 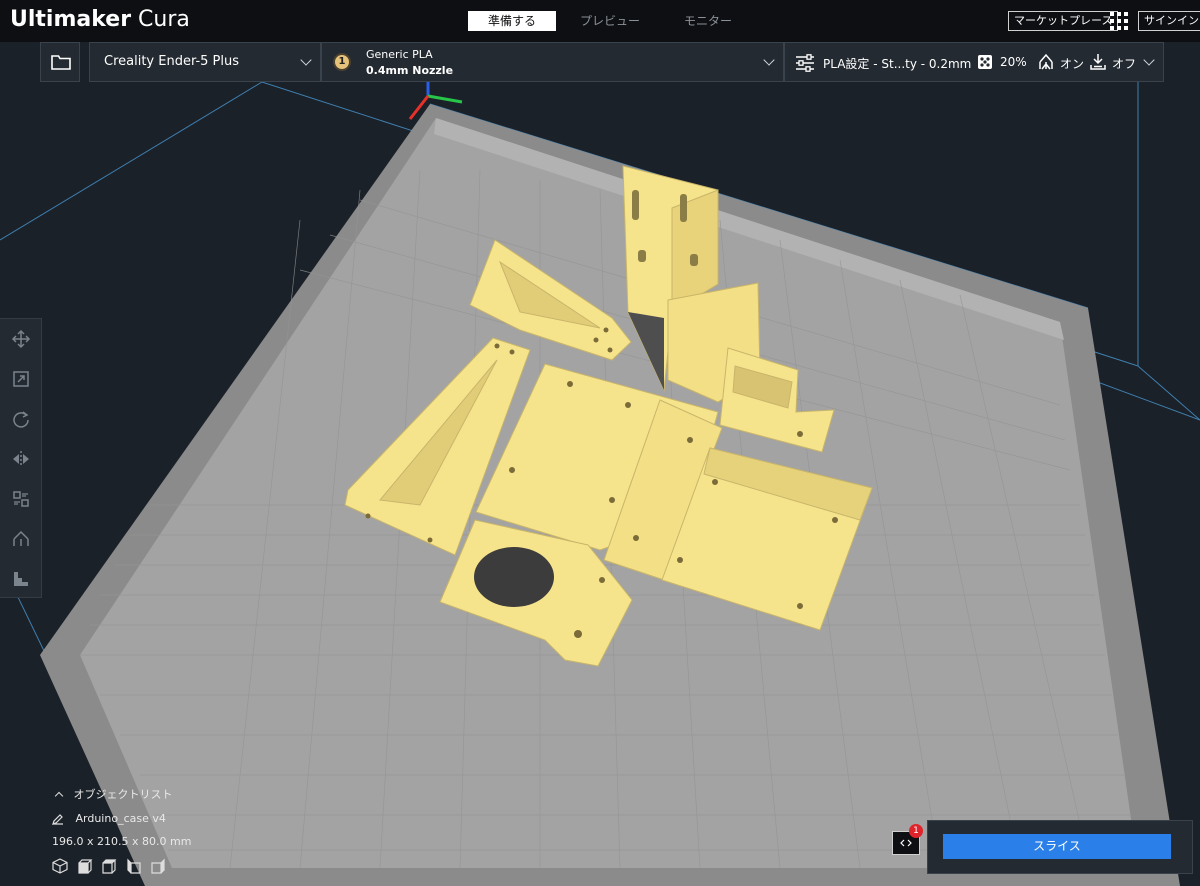 I want to click on adhesion-value: オフ, so click(x=1124, y=64).